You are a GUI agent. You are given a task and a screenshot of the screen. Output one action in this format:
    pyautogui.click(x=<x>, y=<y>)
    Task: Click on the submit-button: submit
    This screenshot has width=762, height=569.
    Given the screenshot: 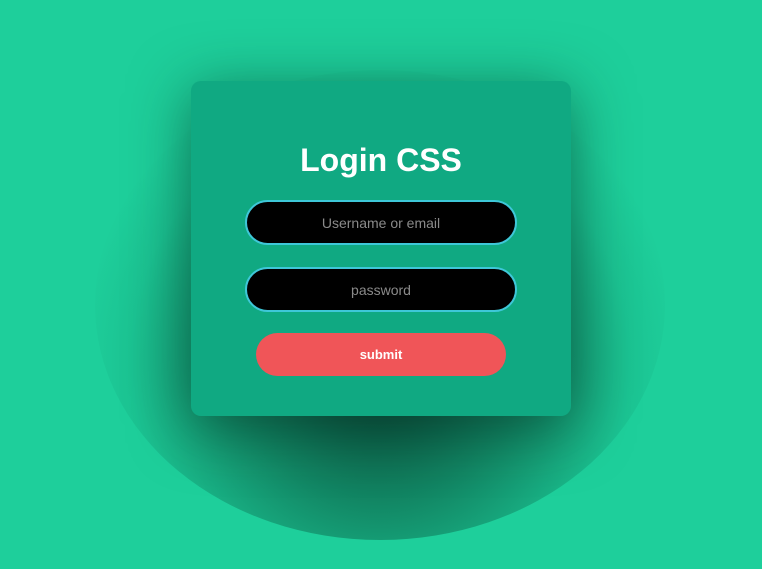 What is the action you would take?
    pyautogui.click(x=381, y=354)
    